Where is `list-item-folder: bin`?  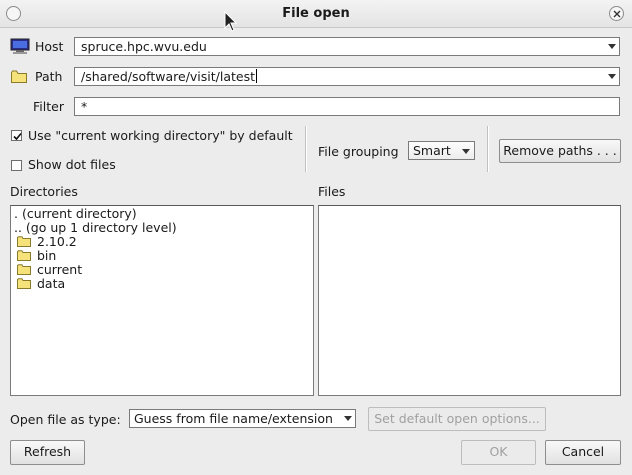
list-item-folder: bin is located at coordinates (36, 256).